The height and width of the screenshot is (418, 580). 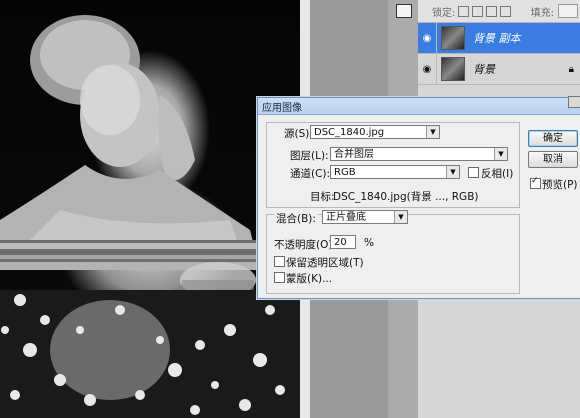 I want to click on preview-checkbox, so click(x=535, y=182).